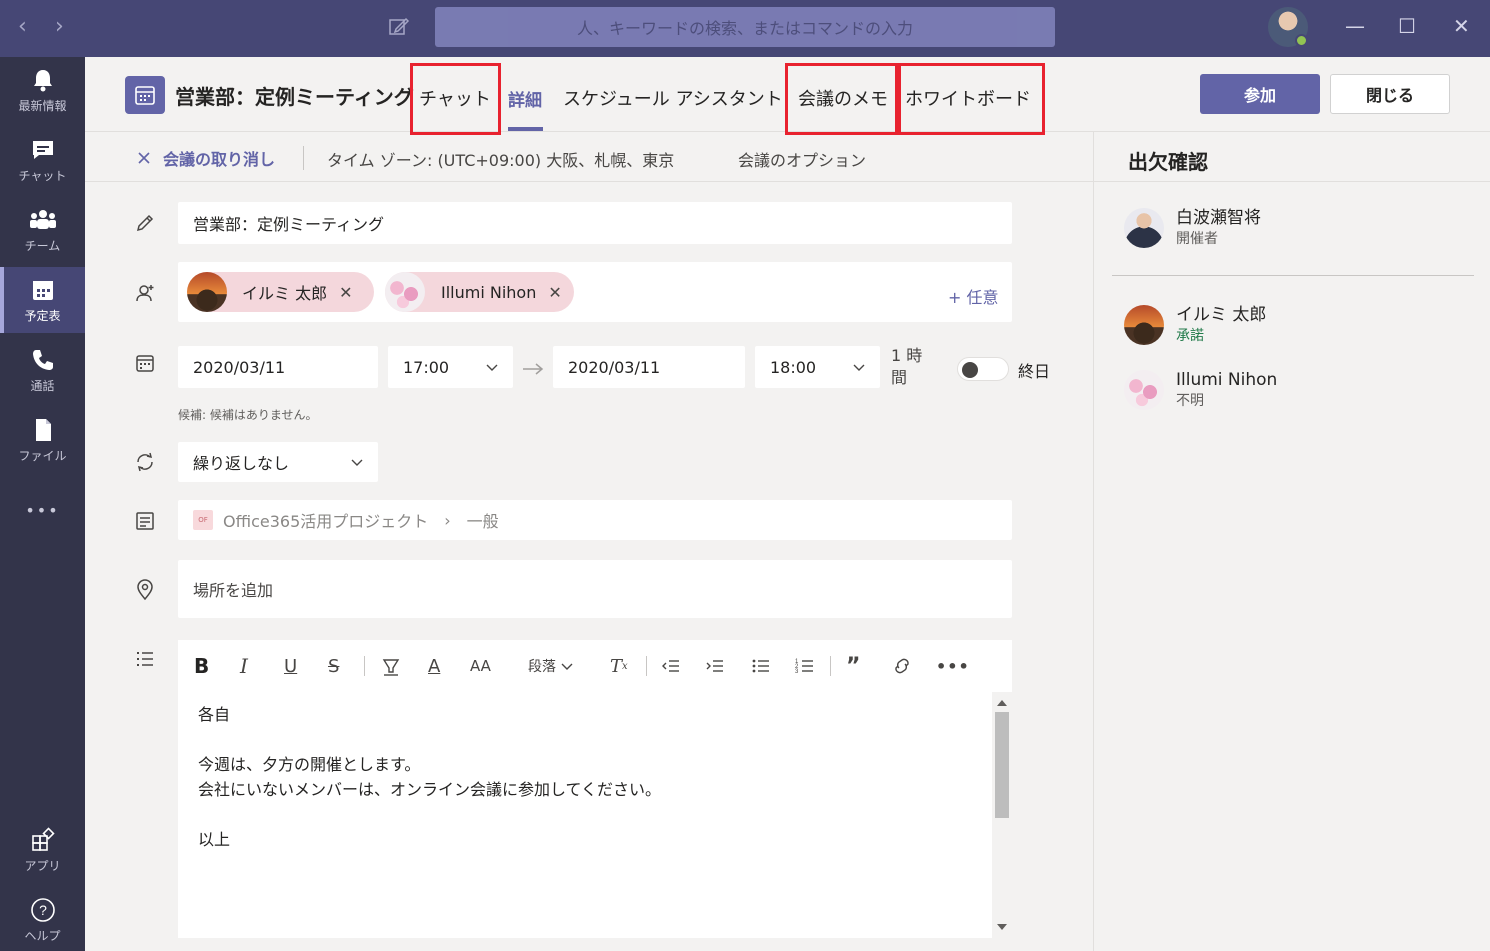 This screenshot has width=1490, height=951. What do you see at coordinates (619, 666) in the screenshot?
I see `clear-format-icon: Tx` at bounding box center [619, 666].